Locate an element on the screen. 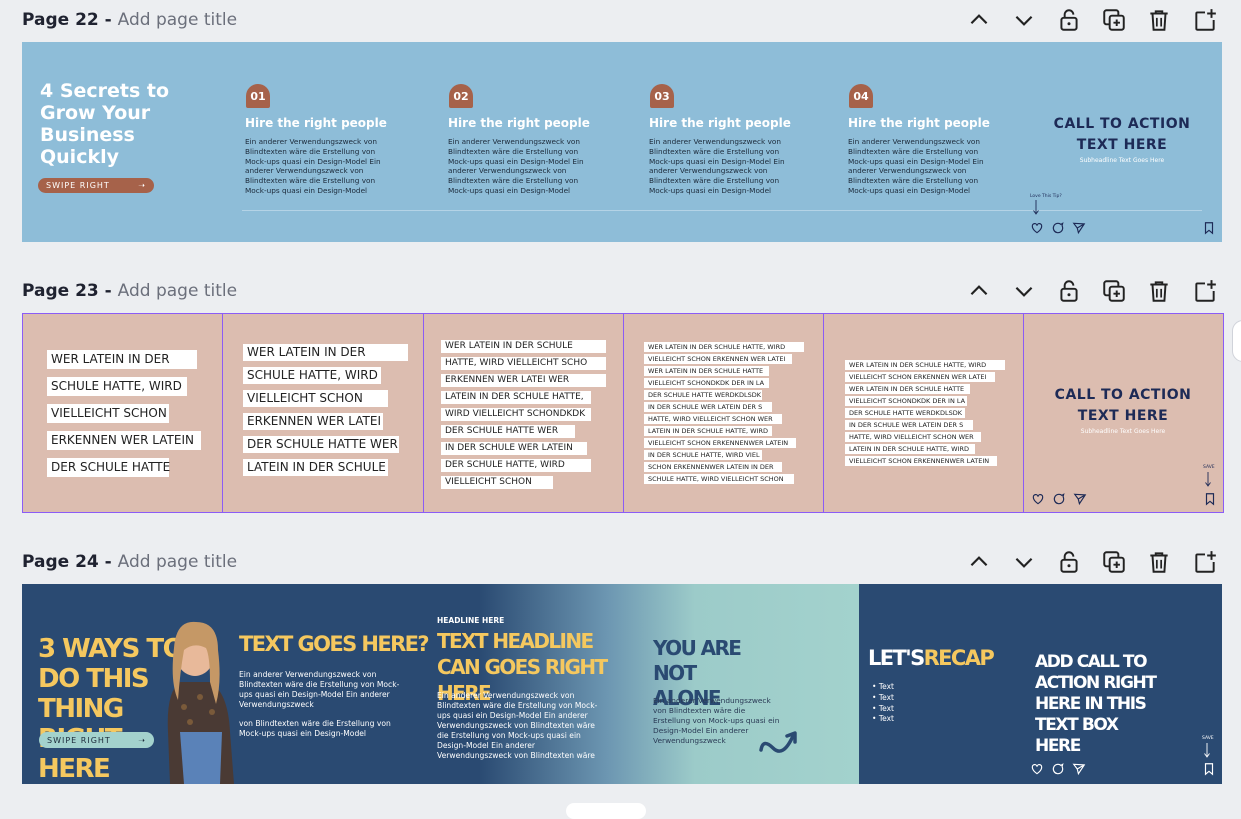  save-label: SAVE is located at coordinates (1208, 738).